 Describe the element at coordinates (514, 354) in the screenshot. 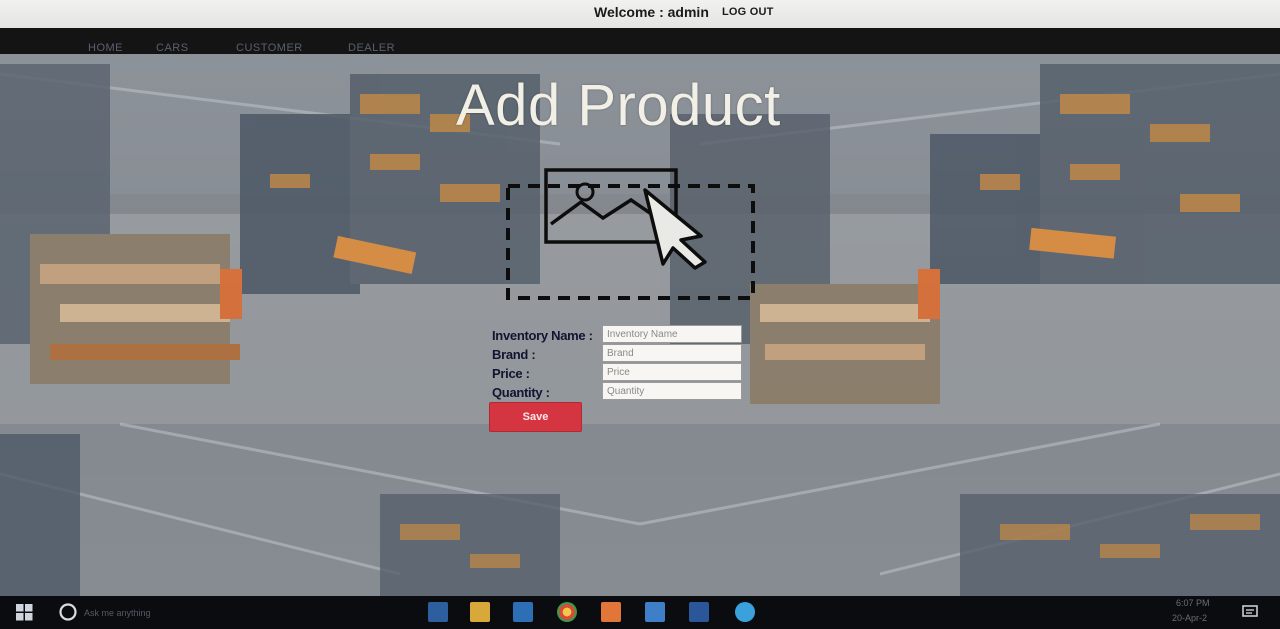

I see `brand-label: Brand :` at that location.